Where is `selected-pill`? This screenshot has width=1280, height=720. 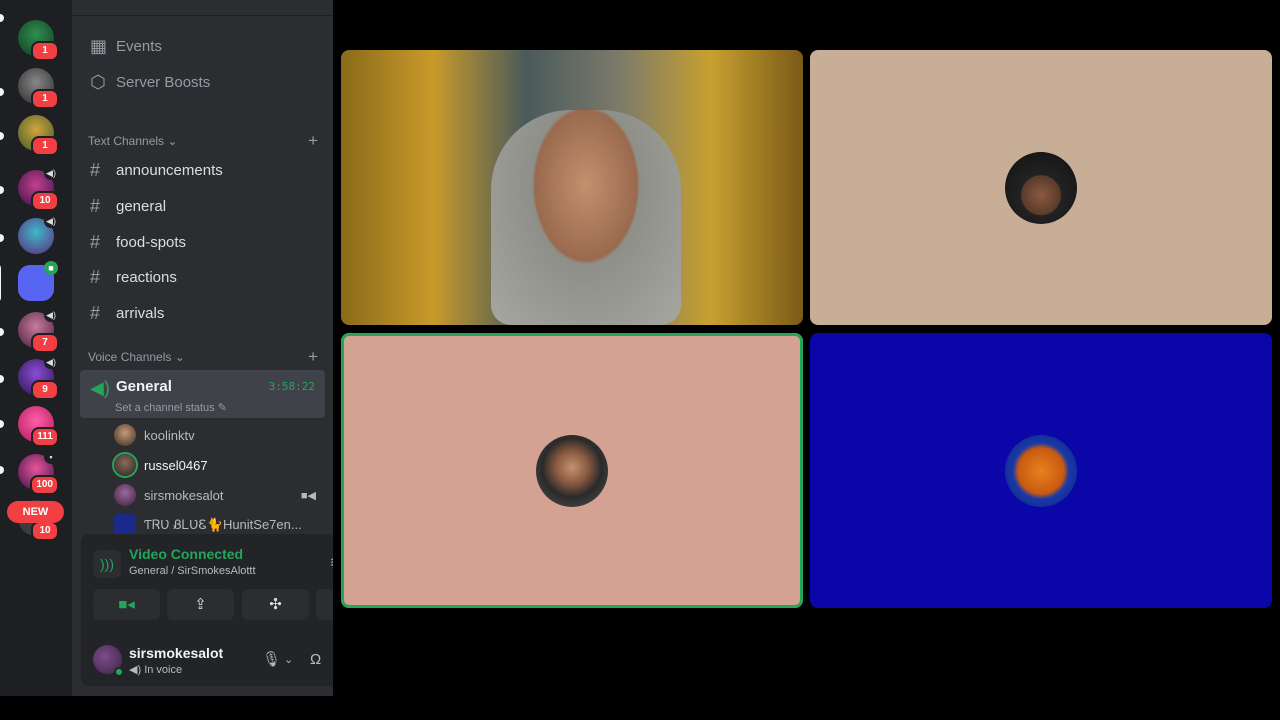
selected-pill is located at coordinates (0, 283).